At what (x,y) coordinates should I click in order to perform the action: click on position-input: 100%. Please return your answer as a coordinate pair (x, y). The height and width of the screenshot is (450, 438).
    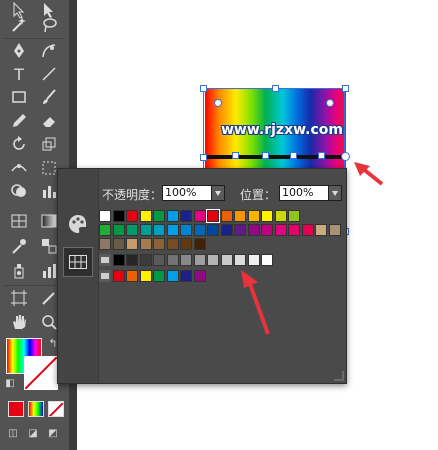
    Looking at the image, I should click on (304, 193).